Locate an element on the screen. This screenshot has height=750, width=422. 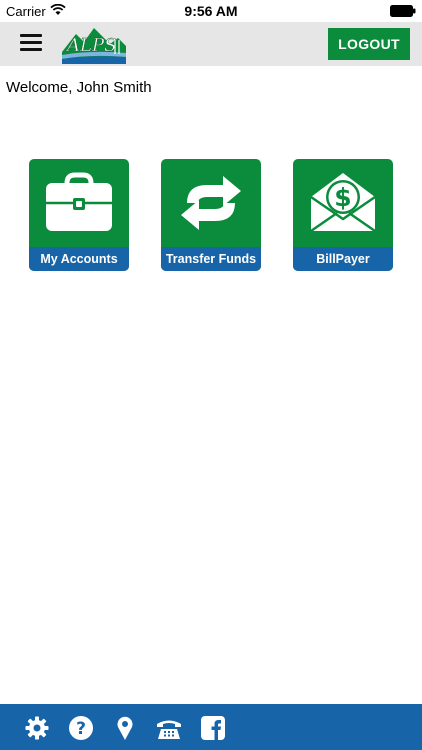
briefcase-icon is located at coordinates (79, 201).